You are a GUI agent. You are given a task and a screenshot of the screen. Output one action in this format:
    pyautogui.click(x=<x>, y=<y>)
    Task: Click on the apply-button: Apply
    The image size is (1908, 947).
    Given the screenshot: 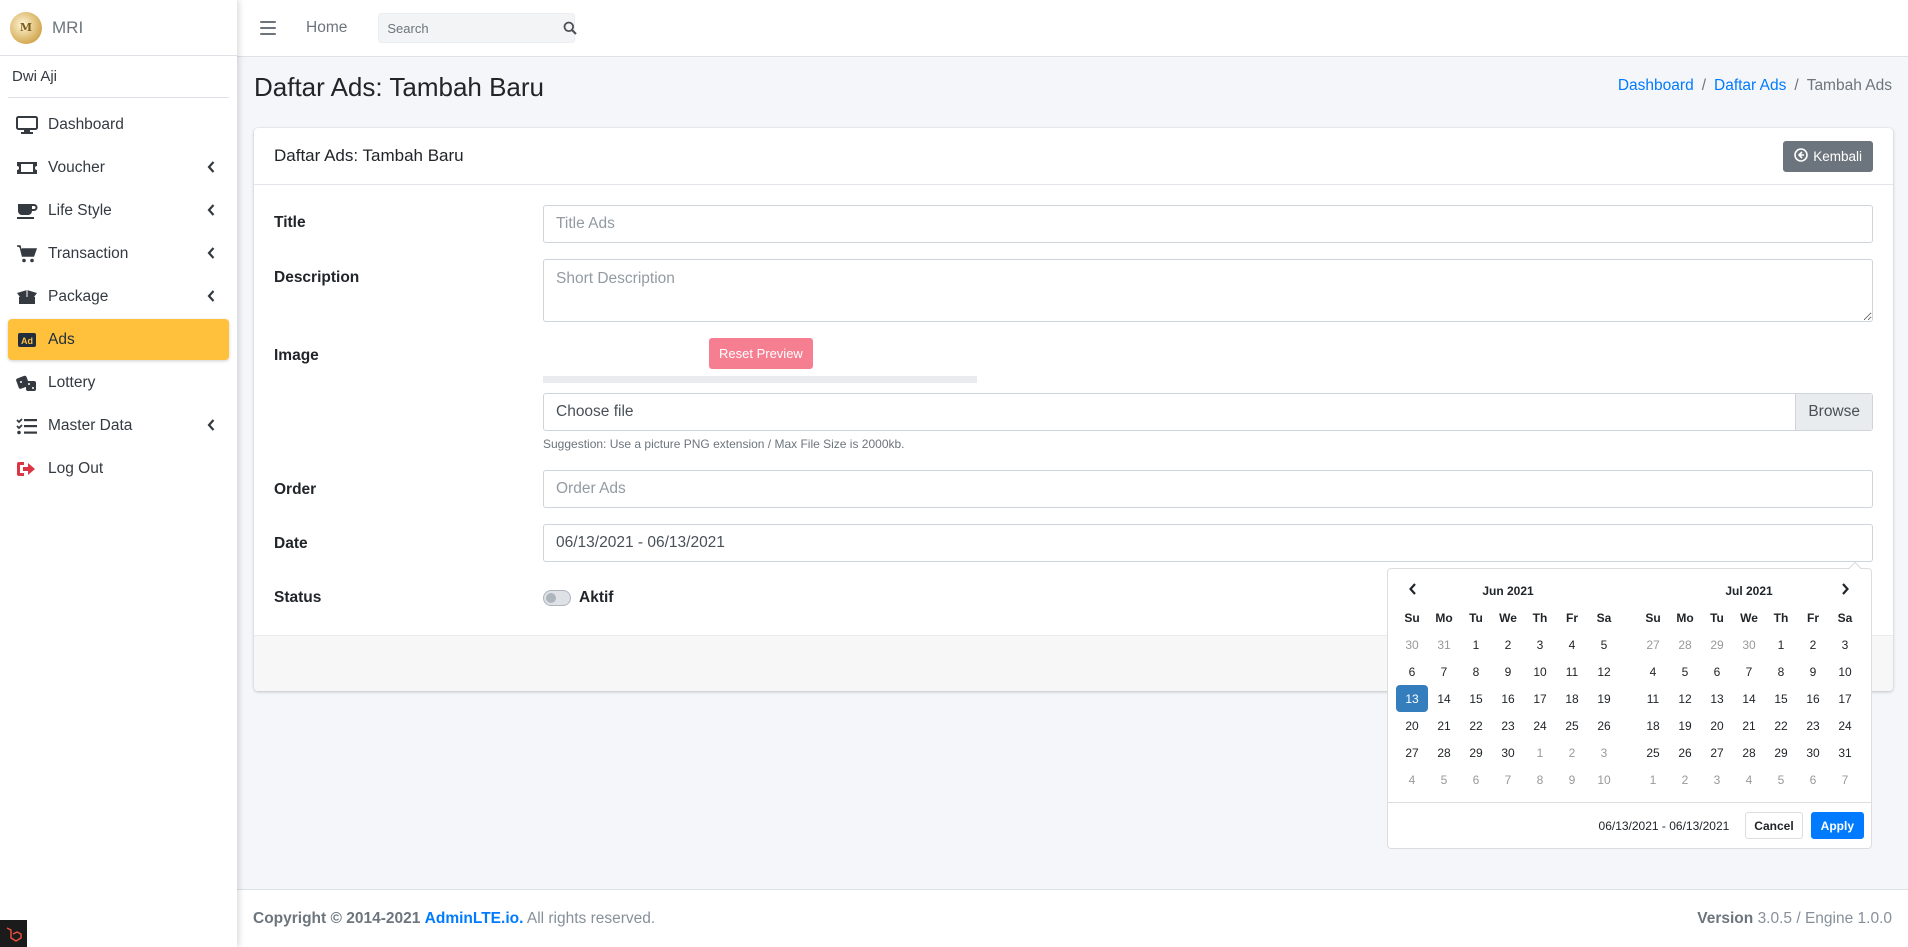 What is the action you would take?
    pyautogui.click(x=1837, y=825)
    